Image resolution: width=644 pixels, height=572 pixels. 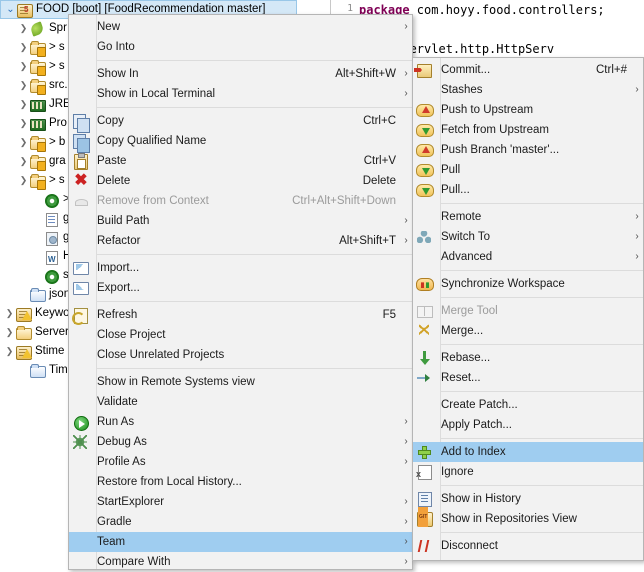 What do you see at coordinates (52, 276) in the screenshot?
I see `gradle-build-icon-part` at bounding box center [52, 276].